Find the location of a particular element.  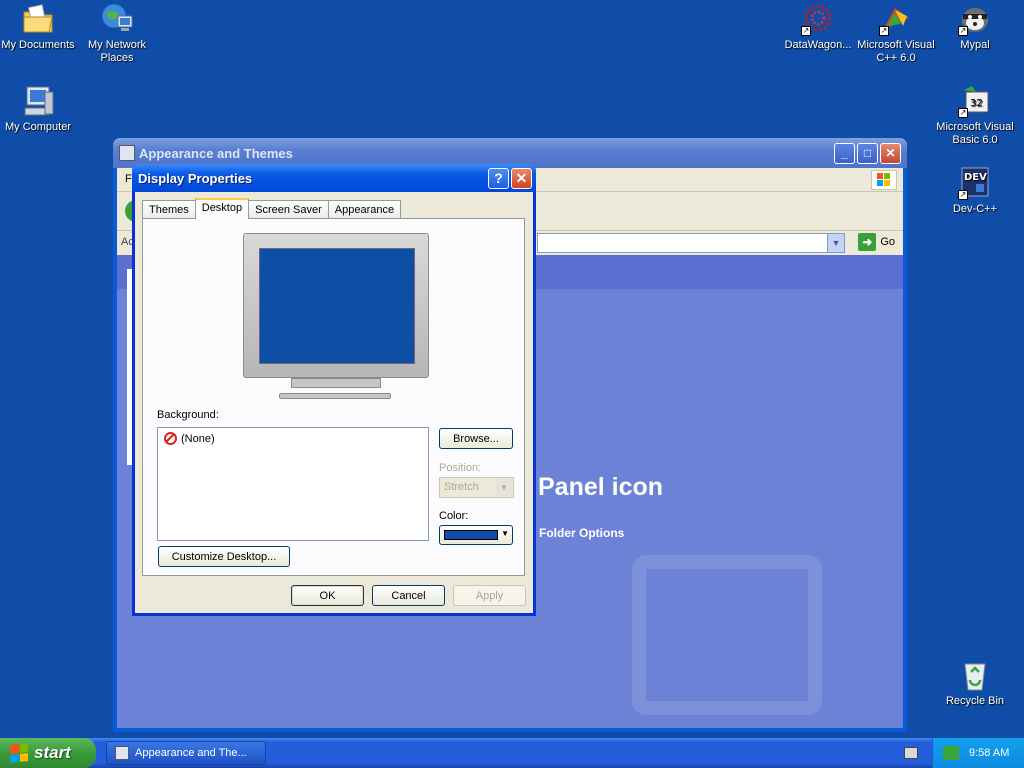

color-picker-button: ▼ is located at coordinates (476, 535).